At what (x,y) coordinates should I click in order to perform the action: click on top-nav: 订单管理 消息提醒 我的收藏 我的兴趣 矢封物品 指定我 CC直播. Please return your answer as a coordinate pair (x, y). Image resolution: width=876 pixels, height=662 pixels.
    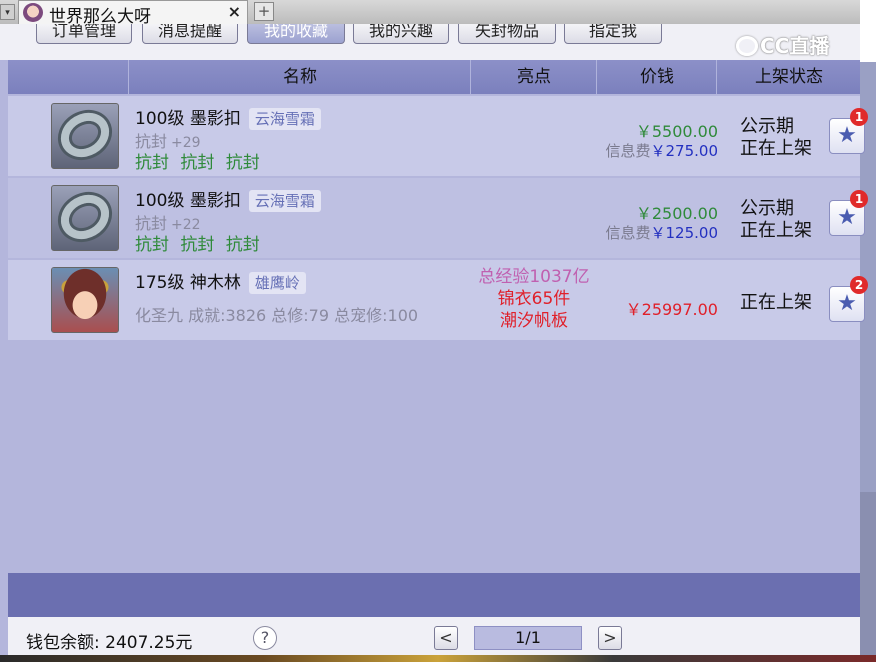
    Looking at the image, I should click on (430, 42).